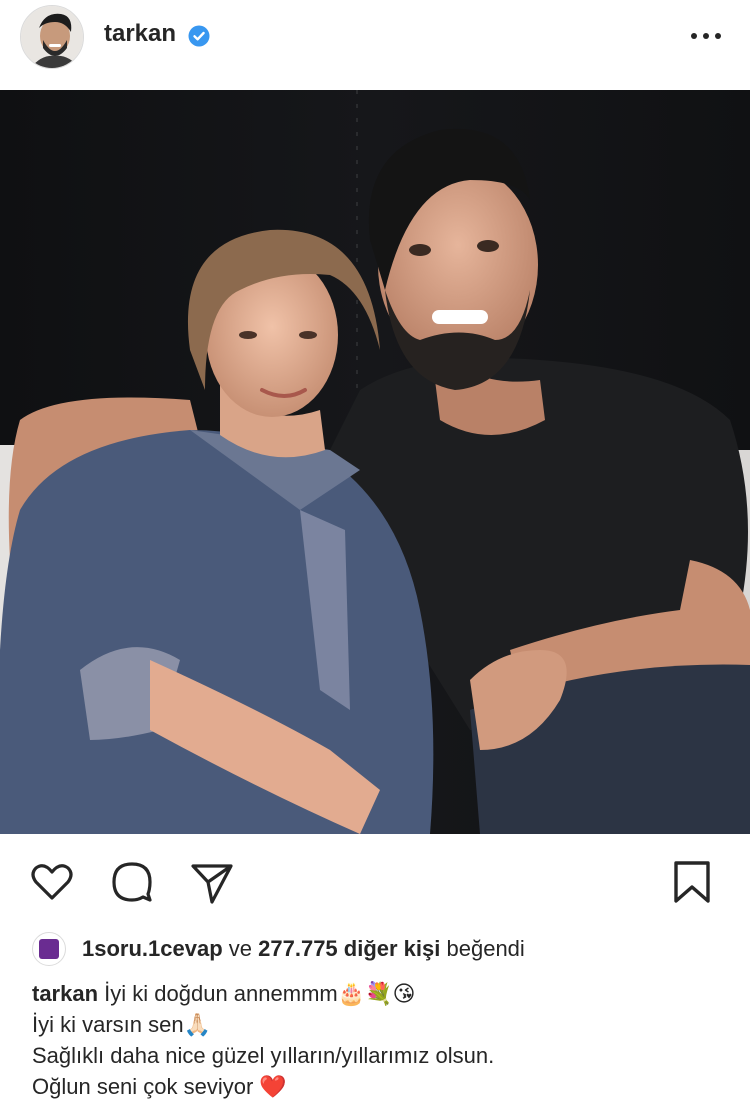 This screenshot has width=750, height=1109. I want to click on likes-suffix: beğendi, so click(485, 948).